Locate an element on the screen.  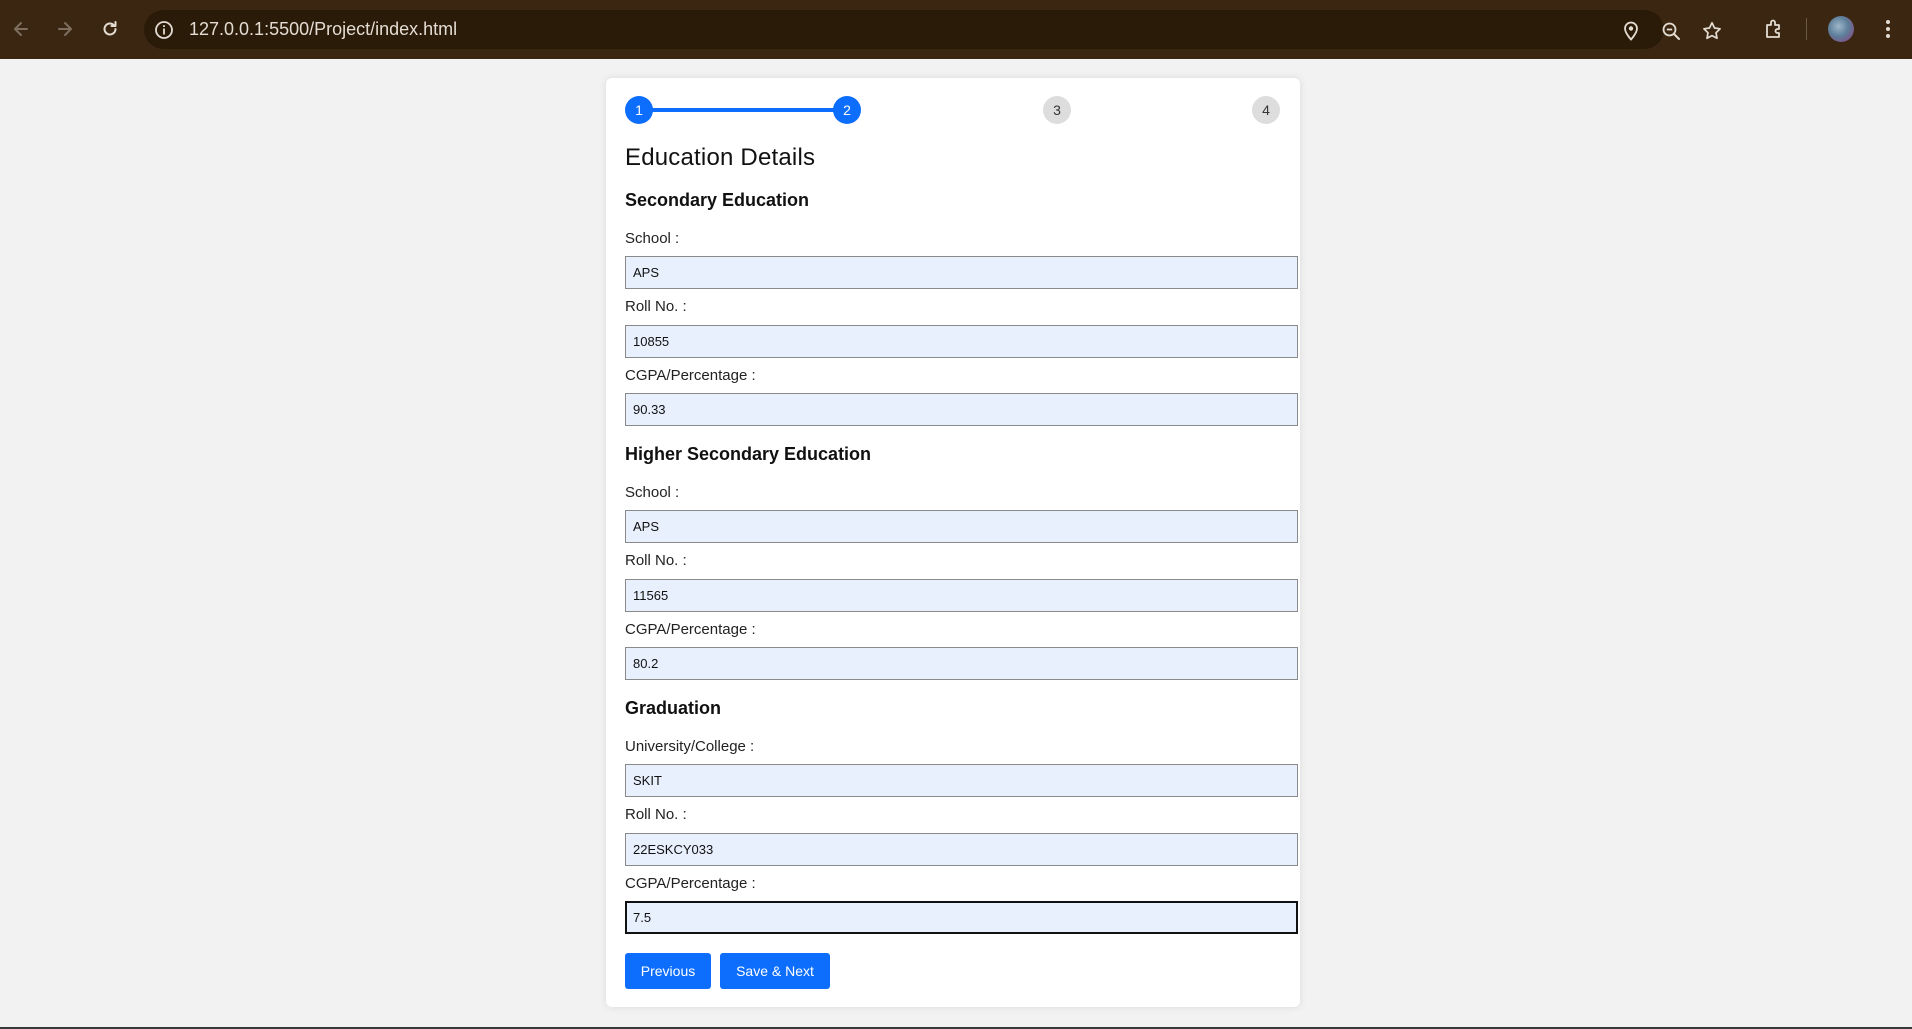
higher-secondary-roll-input is located at coordinates (961, 595).